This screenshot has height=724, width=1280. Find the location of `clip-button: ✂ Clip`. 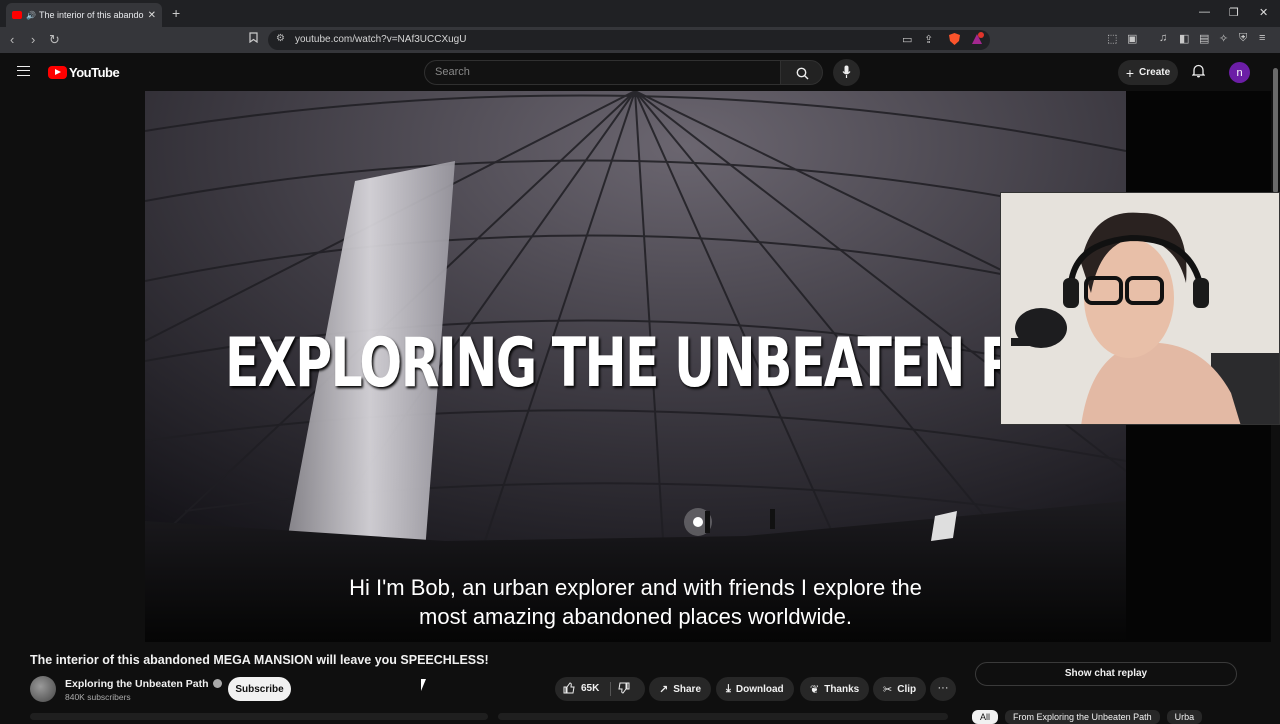

clip-button: ✂ Clip is located at coordinates (900, 689).